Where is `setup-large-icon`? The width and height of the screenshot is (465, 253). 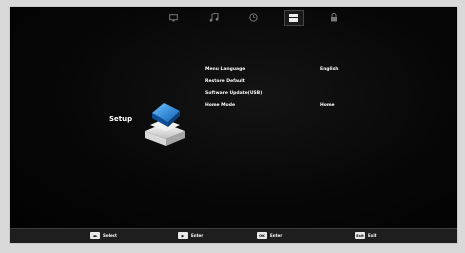 setup-large-icon is located at coordinates (165, 124).